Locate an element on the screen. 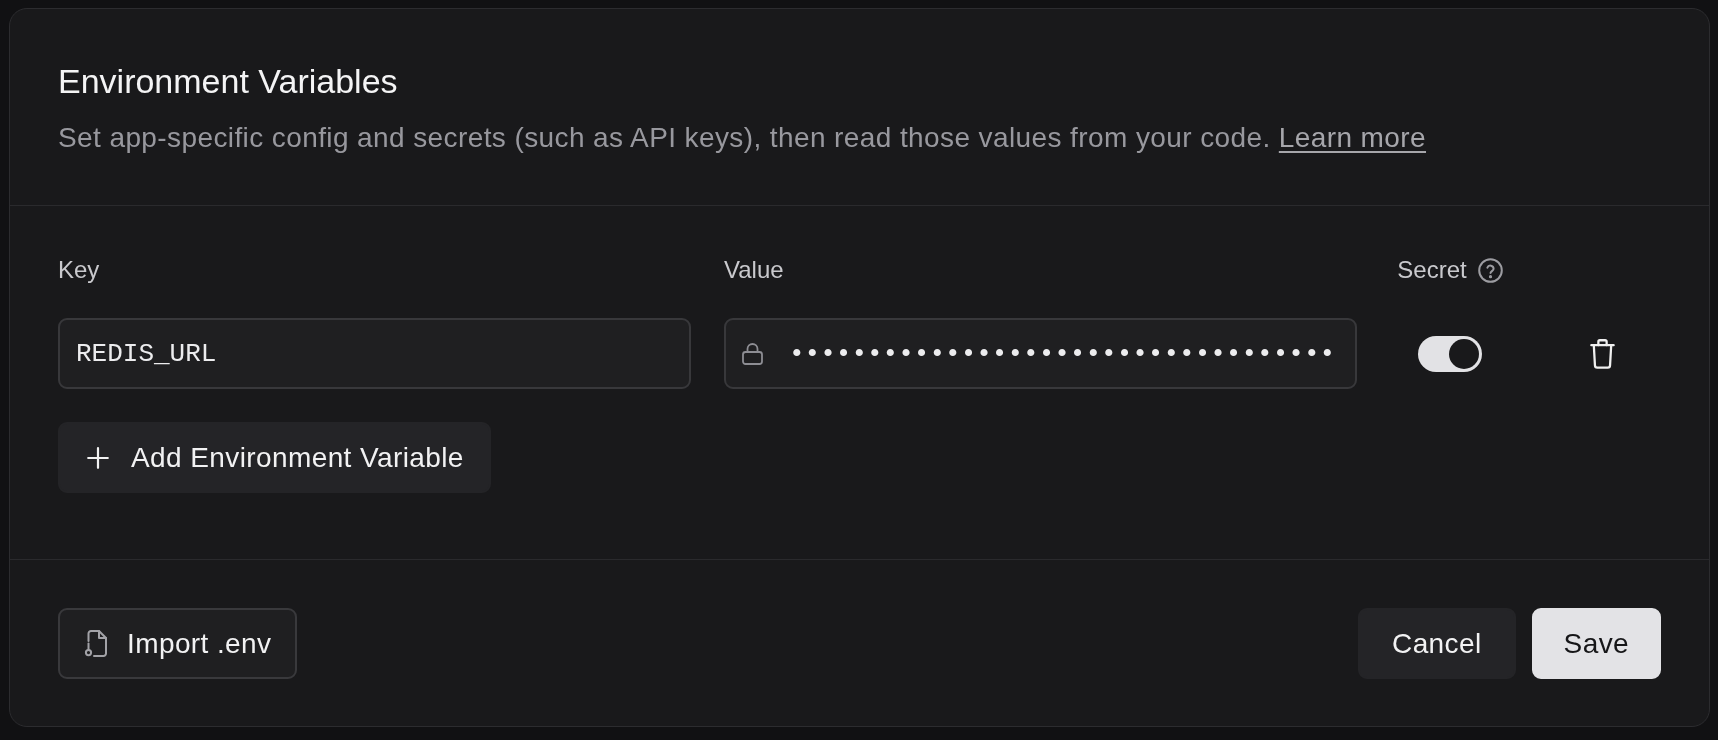 The image size is (1718, 740). value-label: Value is located at coordinates (754, 270).